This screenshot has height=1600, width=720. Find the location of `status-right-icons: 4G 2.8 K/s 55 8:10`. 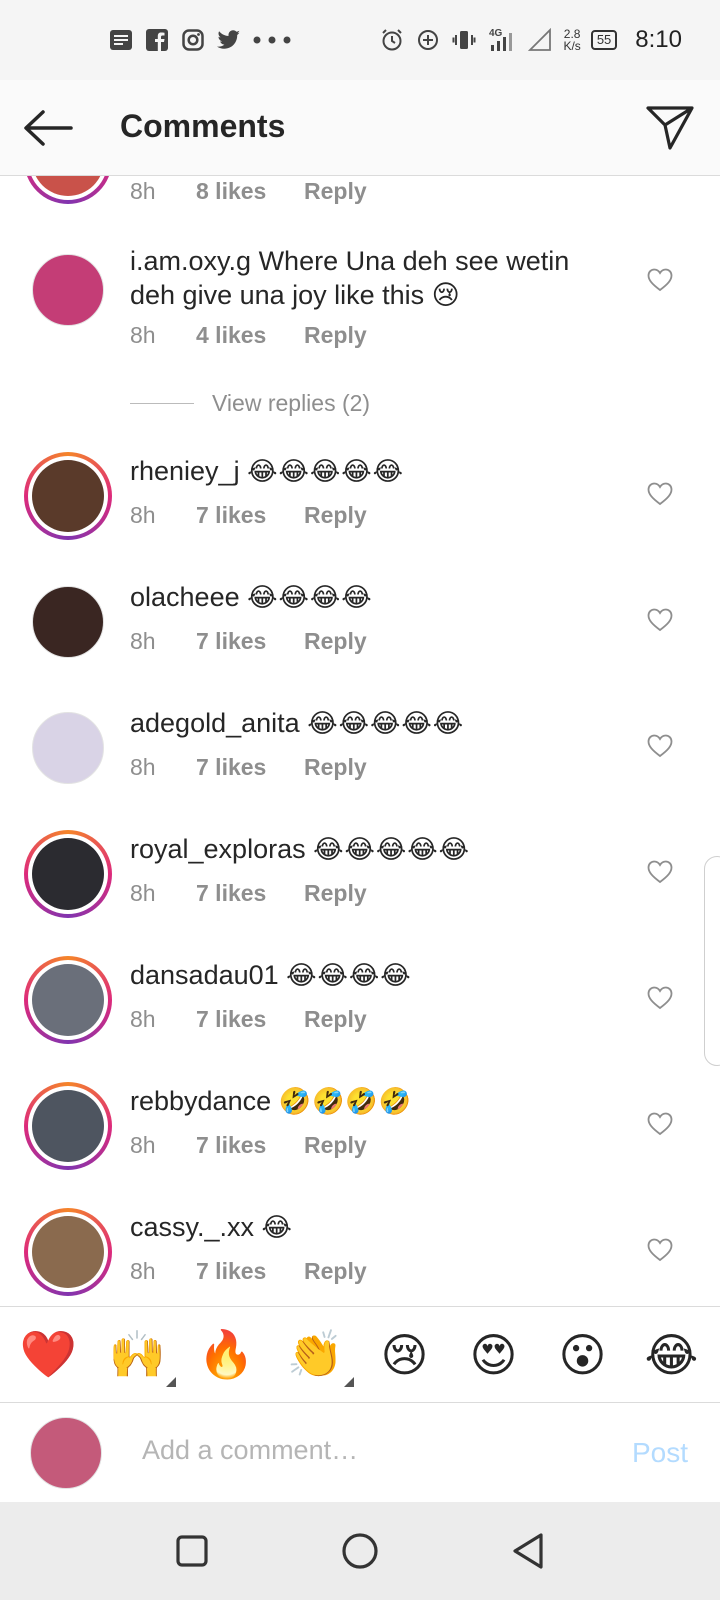

status-right-icons: 4G 2.8 K/s 55 8:10 is located at coordinates (530, 40).